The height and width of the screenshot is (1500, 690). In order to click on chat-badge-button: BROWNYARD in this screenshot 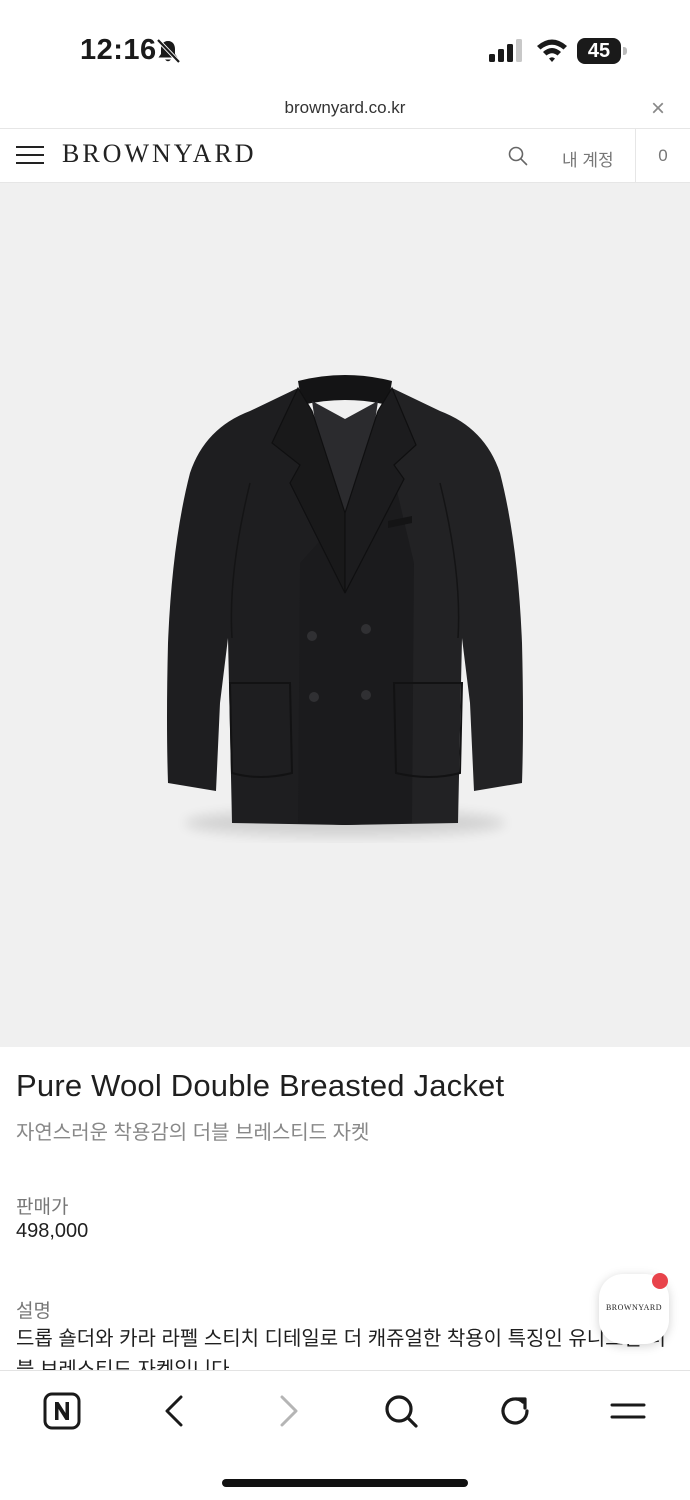, I will do `click(634, 1308)`.